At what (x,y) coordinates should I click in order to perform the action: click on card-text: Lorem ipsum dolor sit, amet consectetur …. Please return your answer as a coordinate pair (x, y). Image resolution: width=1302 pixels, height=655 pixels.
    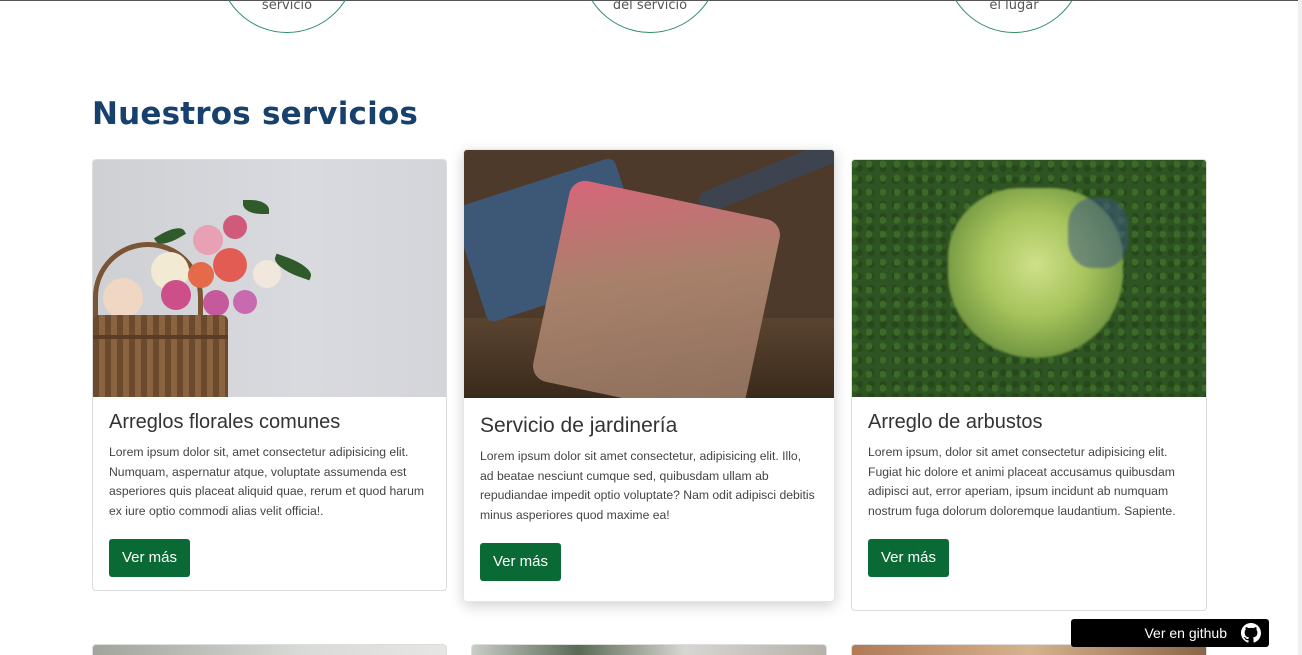
    Looking at the image, I should click on (267, 481).